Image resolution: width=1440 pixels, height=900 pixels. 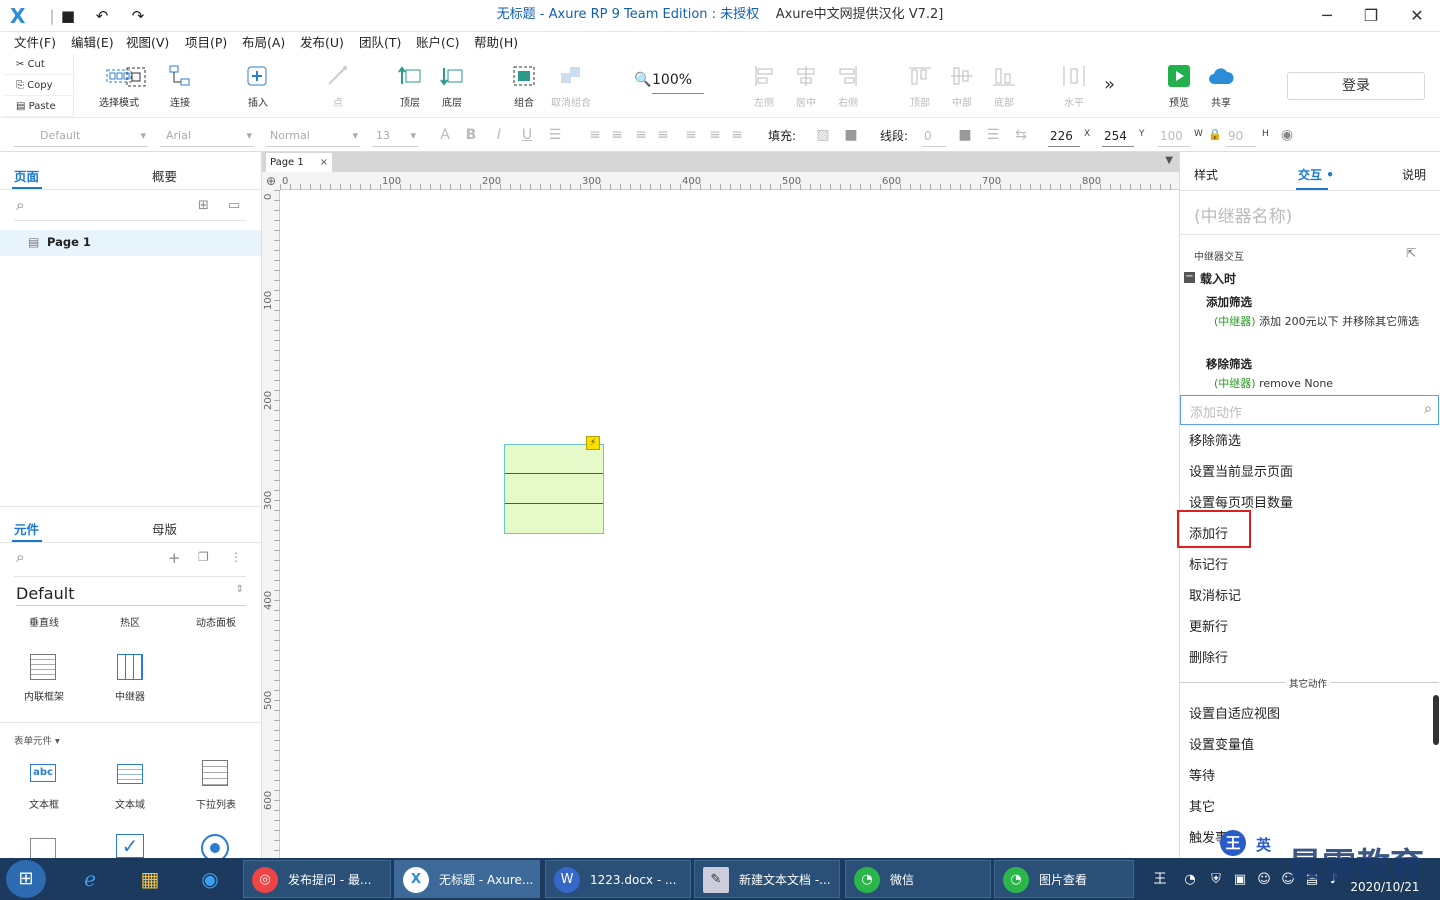 What do you see at coordinates (26, 175) in the screenshot?
I see `tab-pages: 页面` at bounding box center [26, 175].